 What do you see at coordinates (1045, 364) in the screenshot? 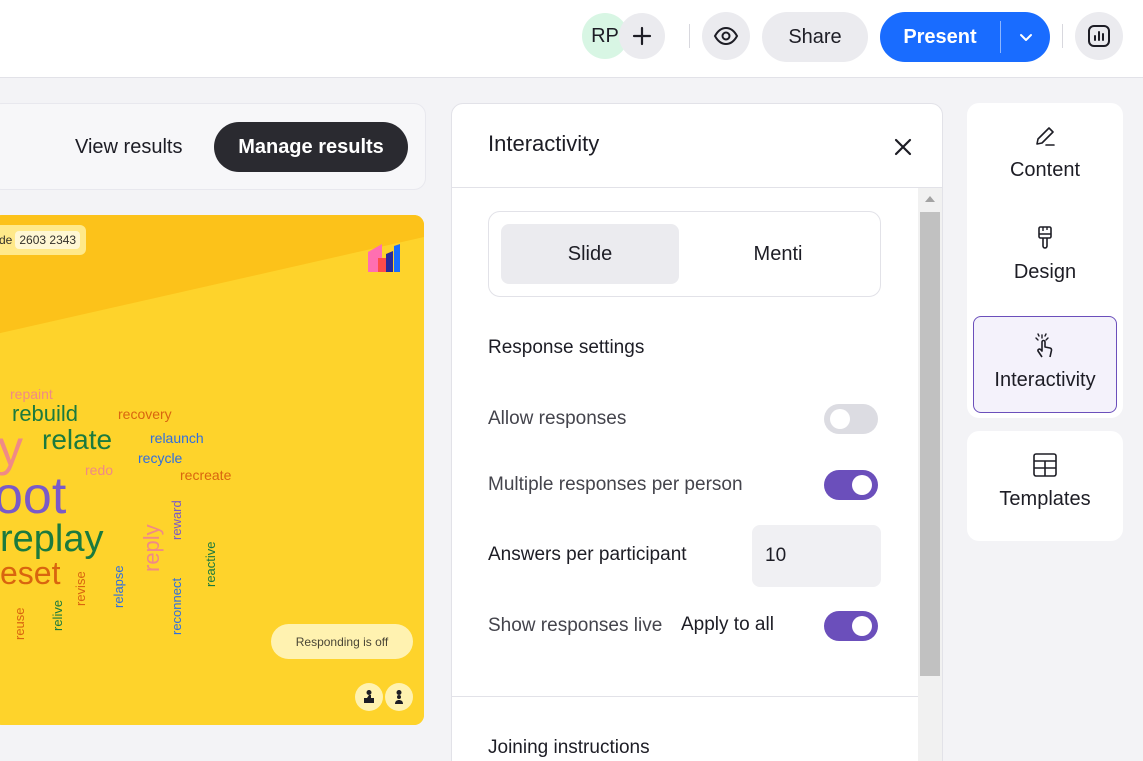
I see `sidebar-item-interactivity: Interactivity` at bounding box center [1045, 364].